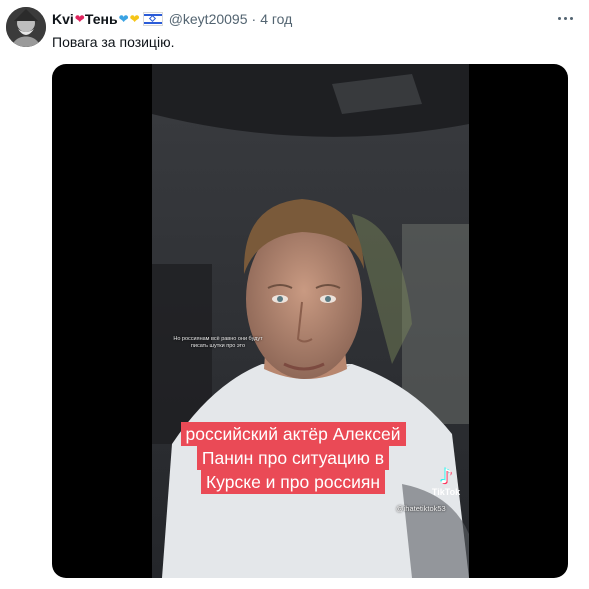 The height and width of the screenshot is (589, 589). What do you see at coordinates (559, 18) in the screenshot?
I see `more-horizontal-icon` at bounding box center [559, 18].